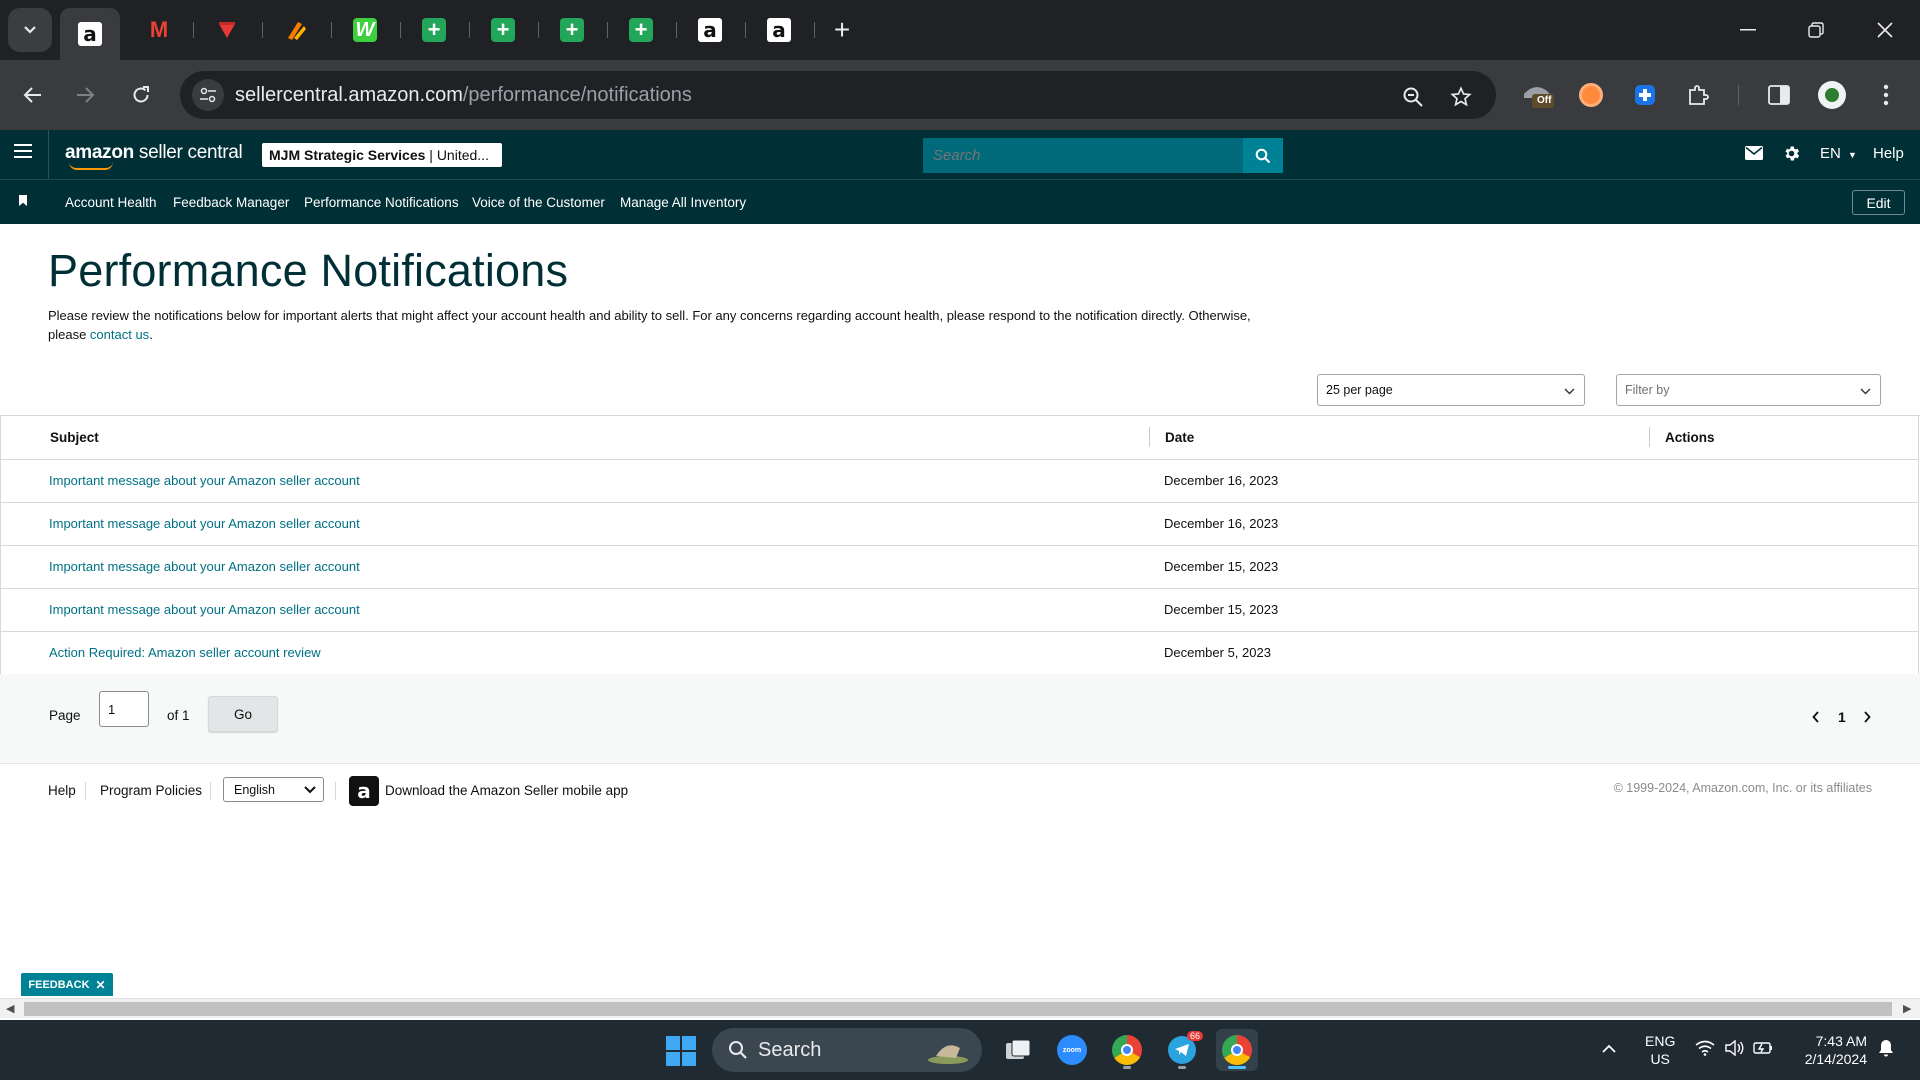 The height and width of the screenshot is (1080, 1920). I want to click on amazon-seller-app-icon: a, so click(364, 791).